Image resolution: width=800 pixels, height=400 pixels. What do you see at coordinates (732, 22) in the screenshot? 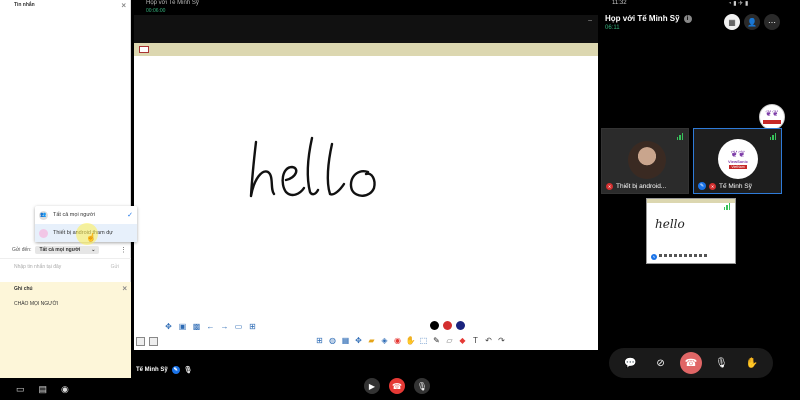
I see `layout-icon: ▦` at bounding box center [732, 22].